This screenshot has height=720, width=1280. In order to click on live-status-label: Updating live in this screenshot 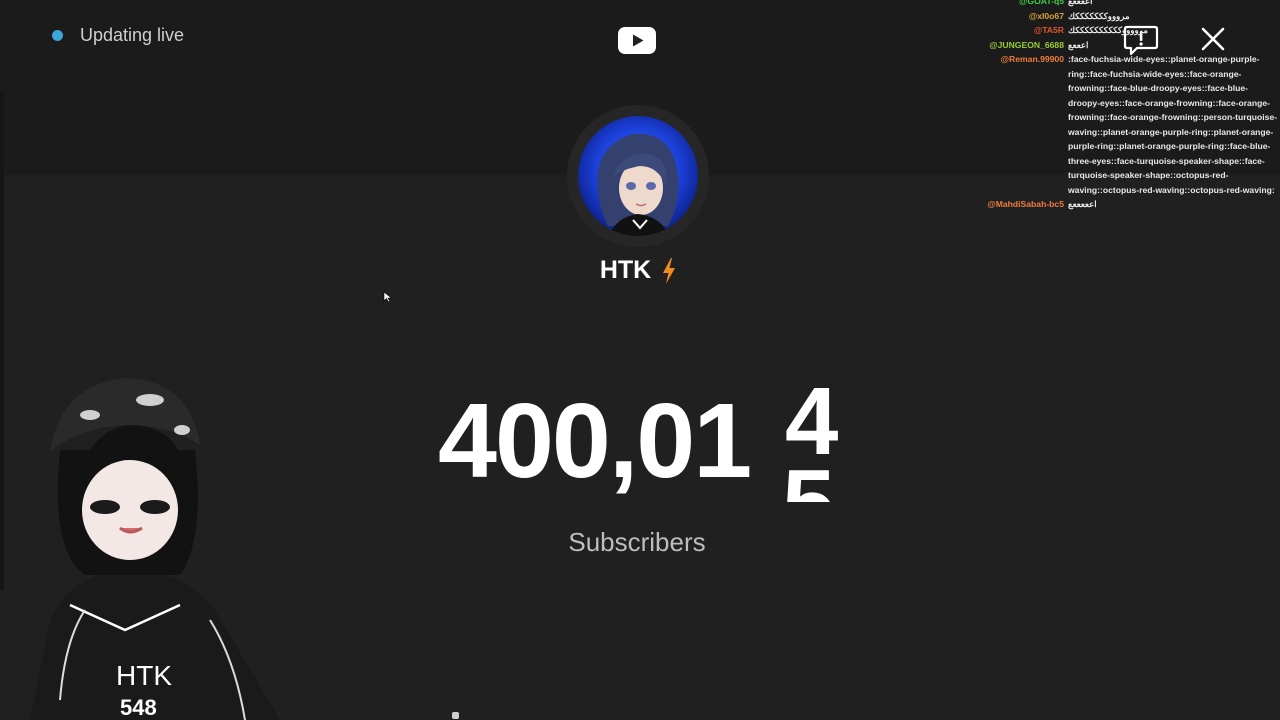, I will do `click(132, 35)`.